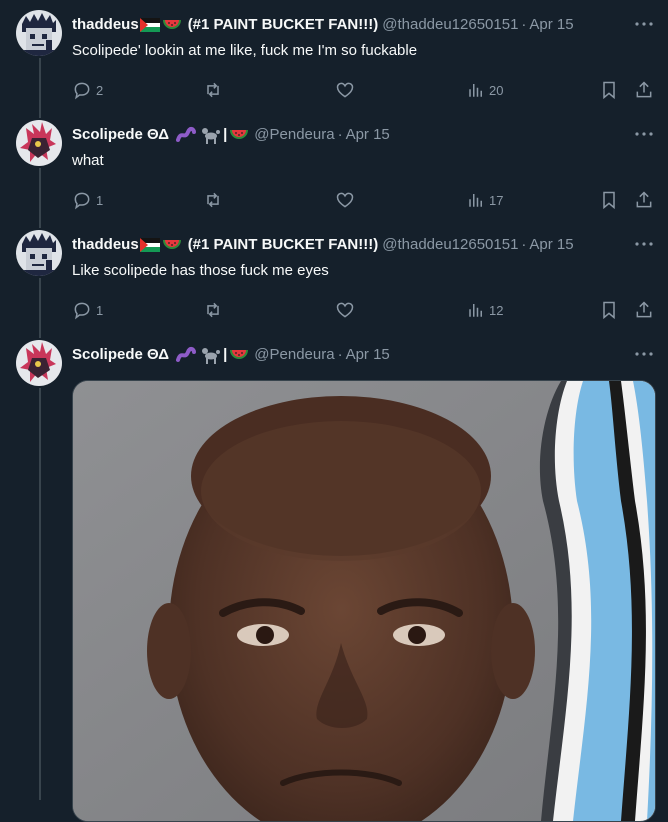  I want to click on view-count: 20, so click(496, 90).